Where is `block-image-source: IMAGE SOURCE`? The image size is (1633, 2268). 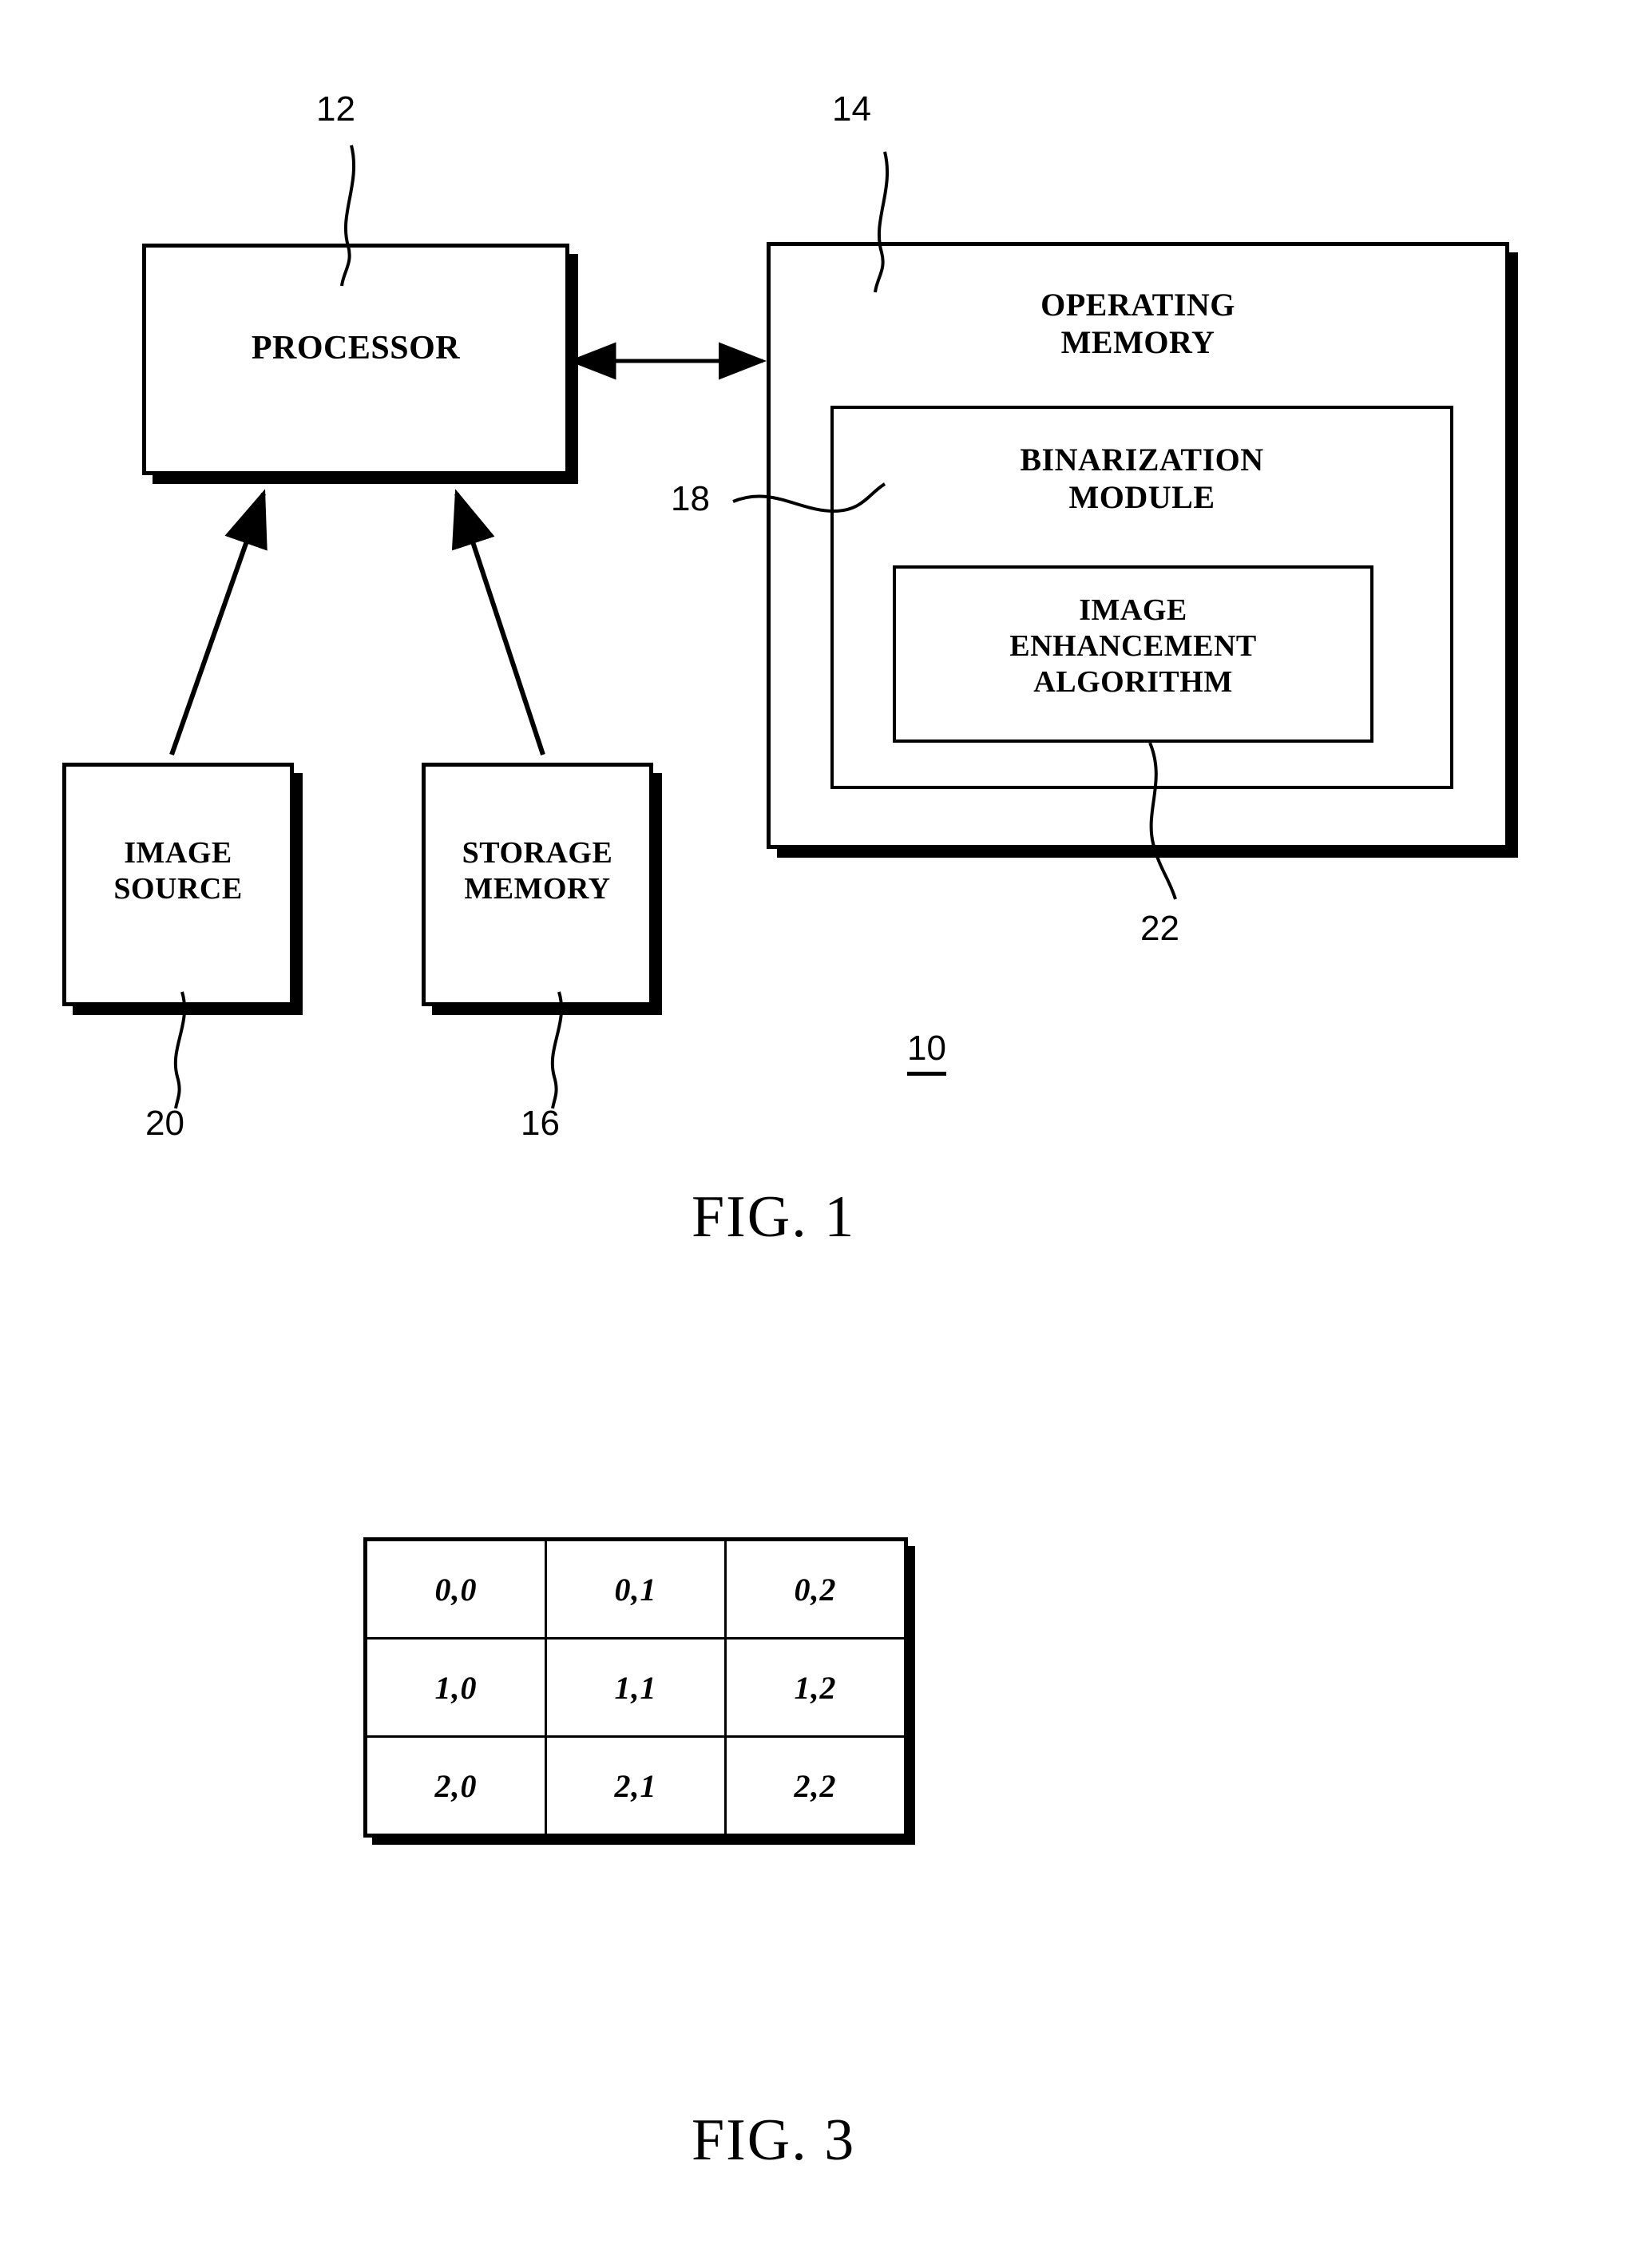
block-image-source: IMAGE SOURCE is located at coordinates (178, 884).